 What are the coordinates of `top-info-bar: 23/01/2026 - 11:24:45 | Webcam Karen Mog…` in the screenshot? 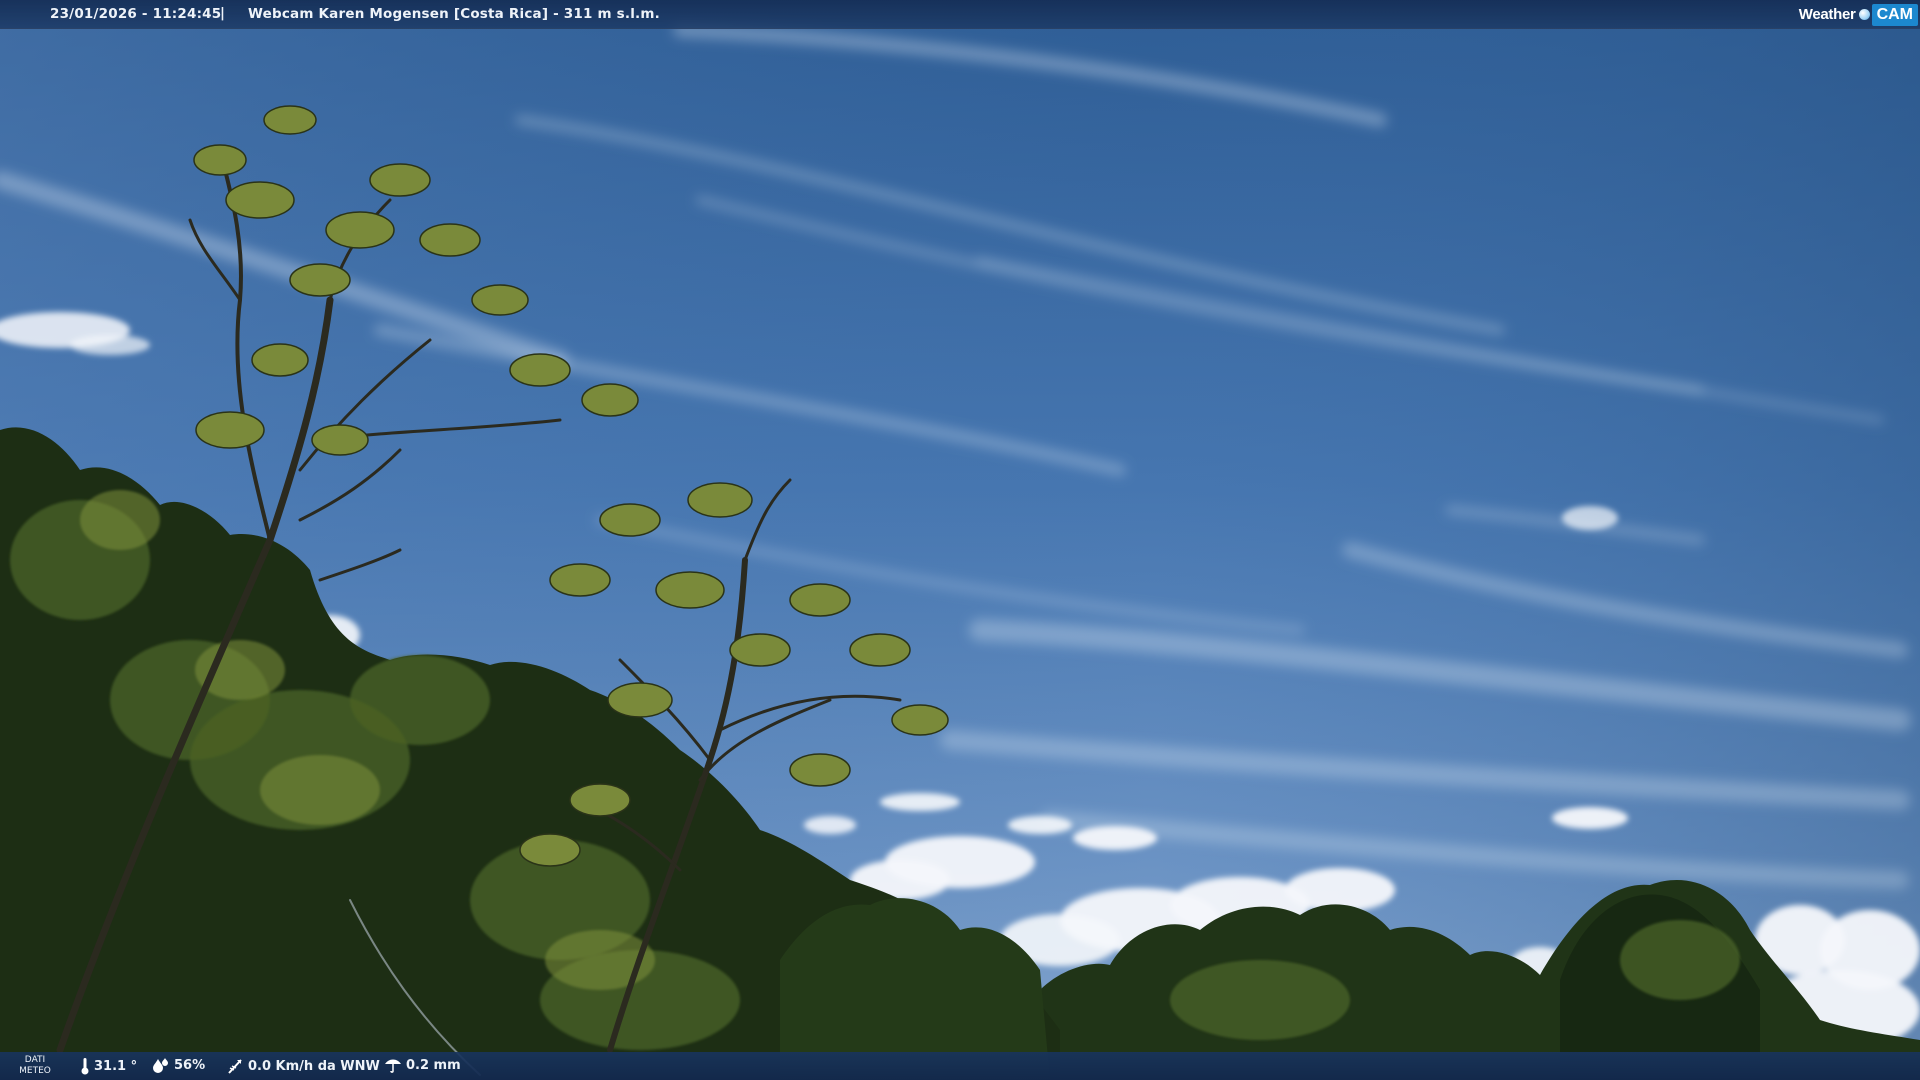 It's located at (960, 14).